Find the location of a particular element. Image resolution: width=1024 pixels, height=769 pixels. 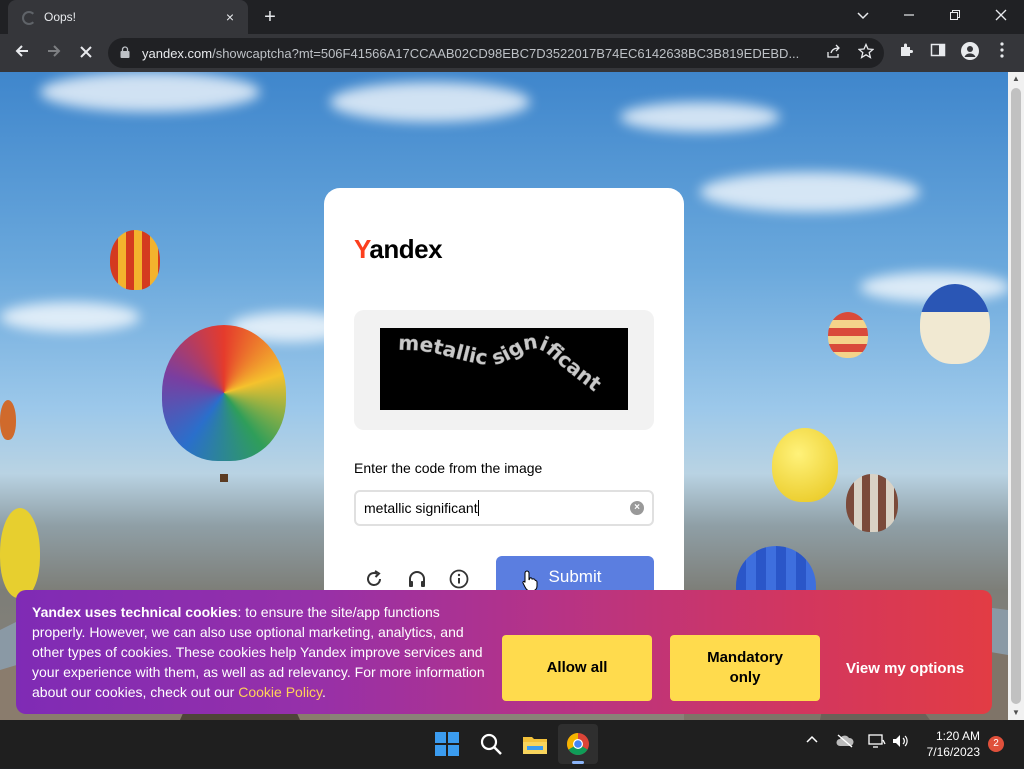

scroll-up-icon: ▲ is located at coordinates (1016, 79).